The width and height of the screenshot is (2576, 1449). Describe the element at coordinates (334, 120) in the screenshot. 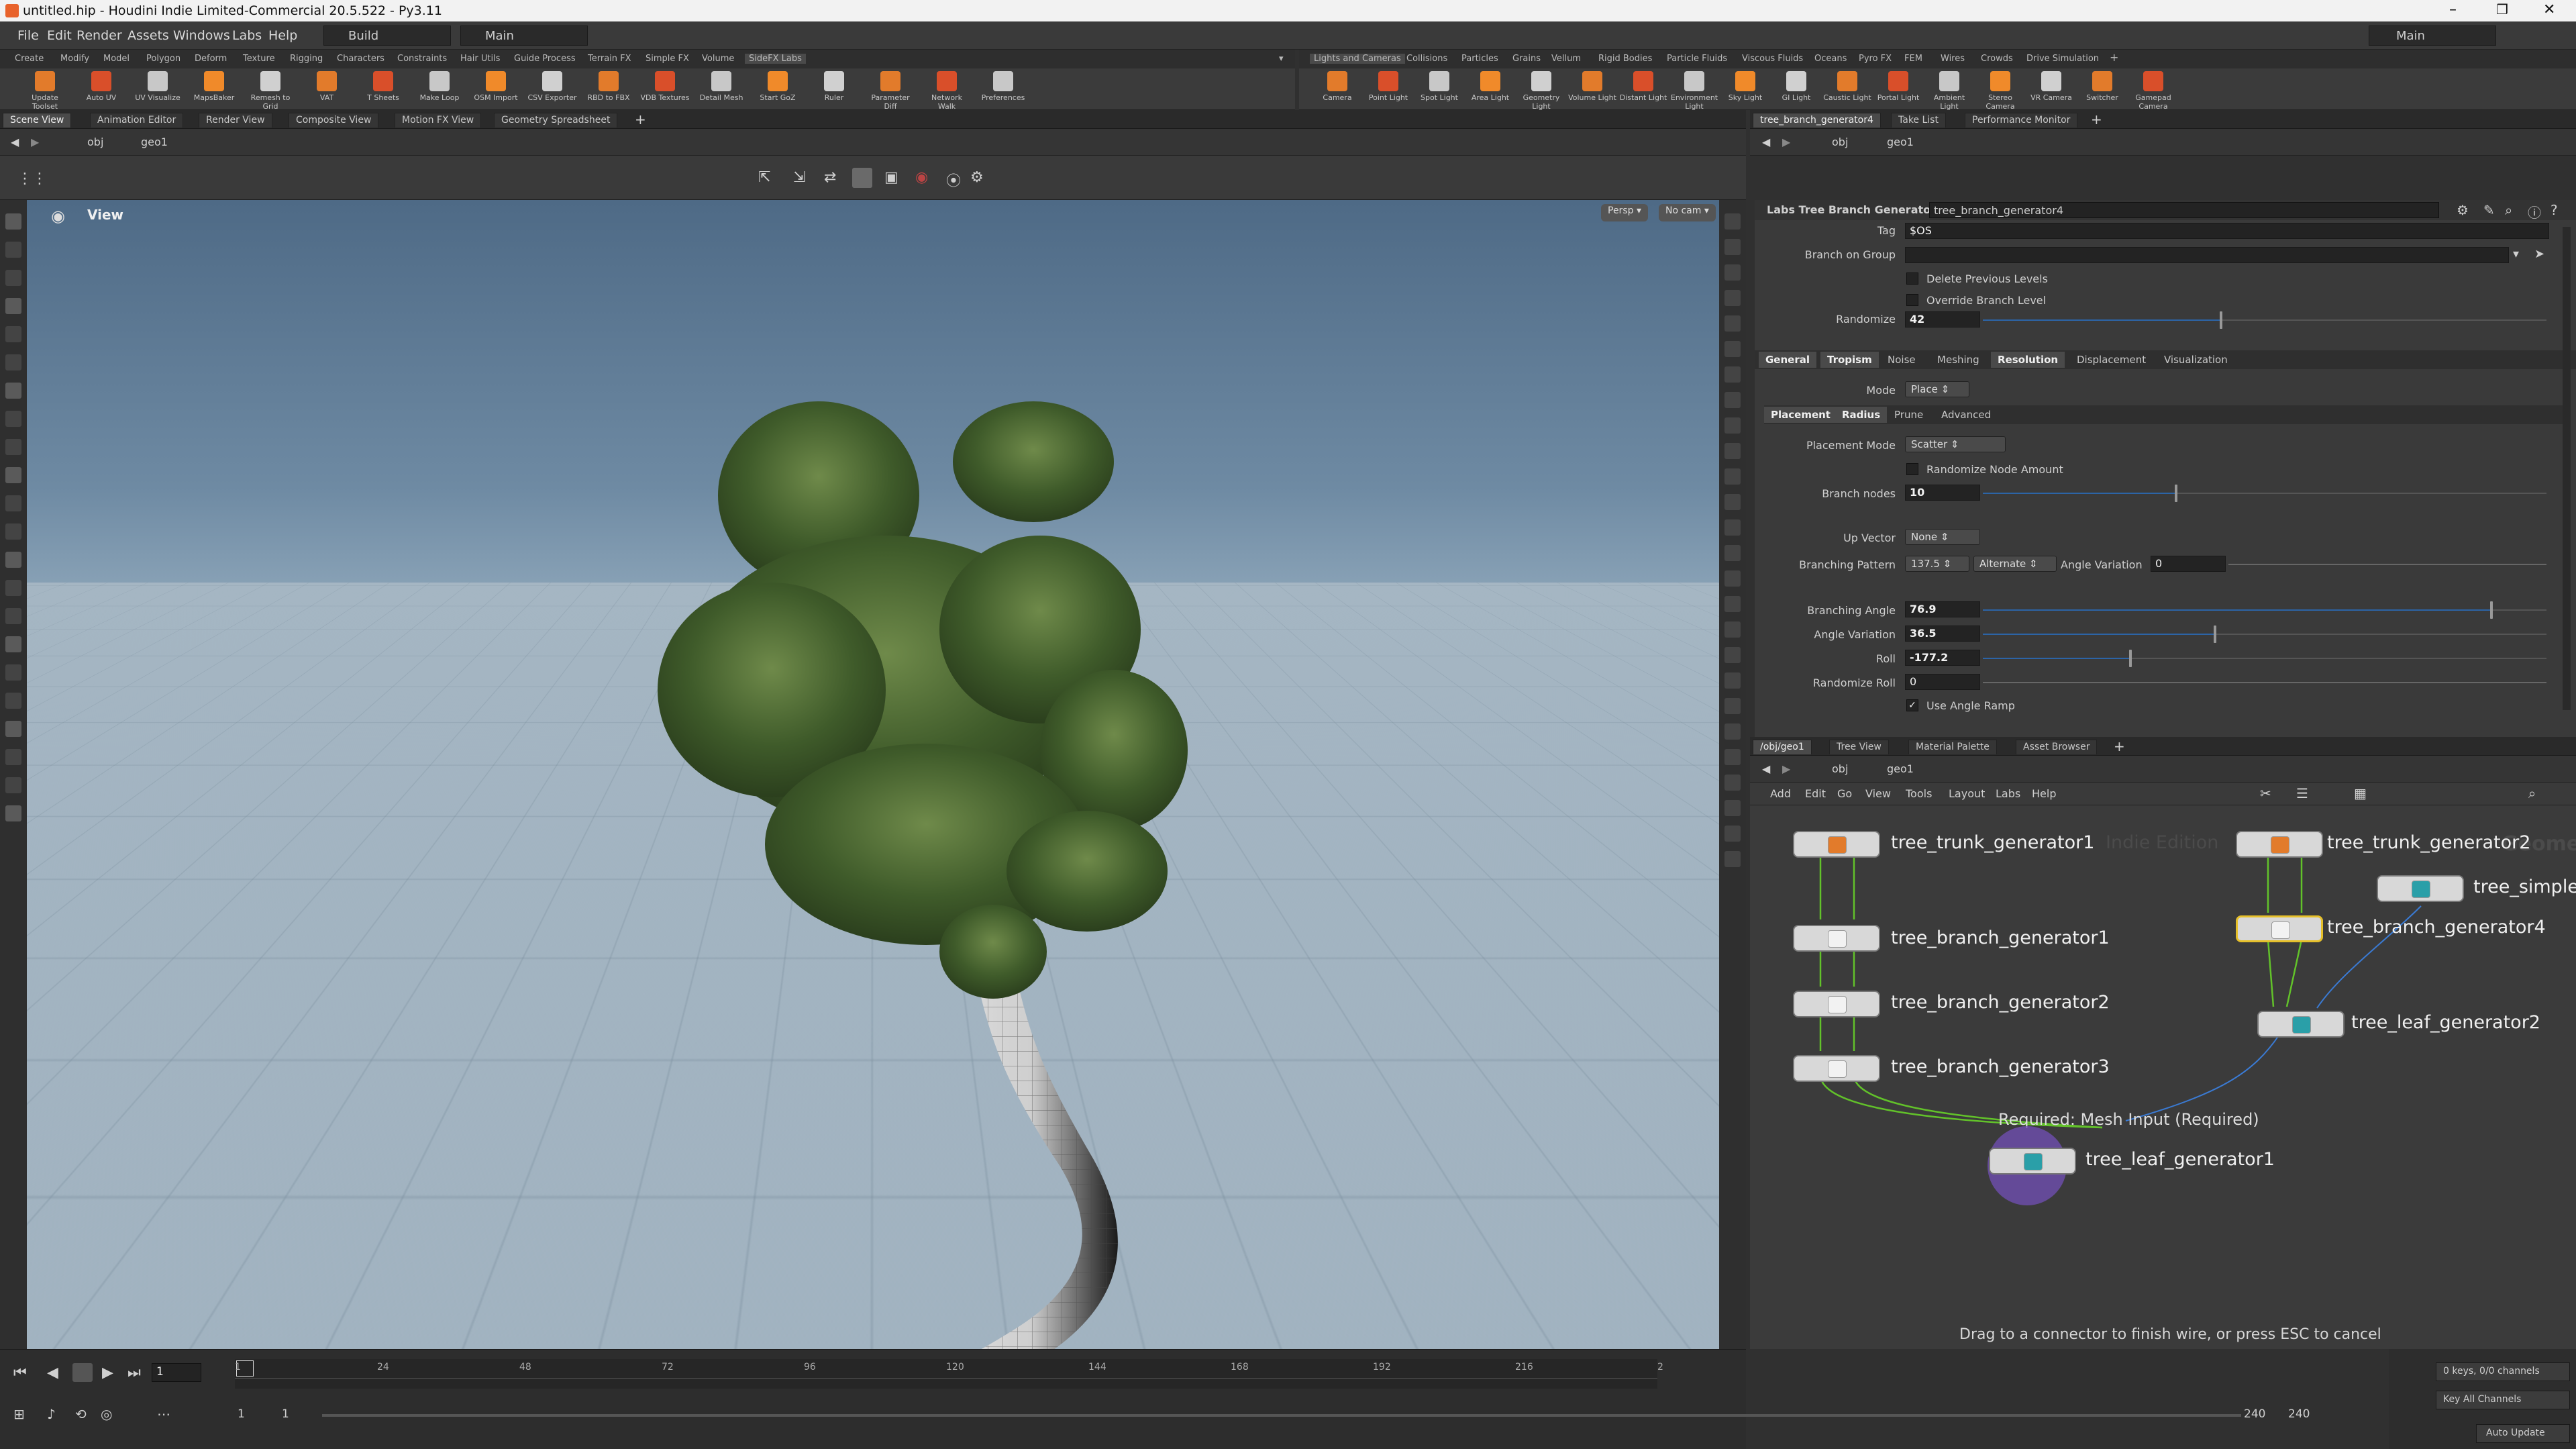

I see `tab-composite-view: Composite View` at that location.